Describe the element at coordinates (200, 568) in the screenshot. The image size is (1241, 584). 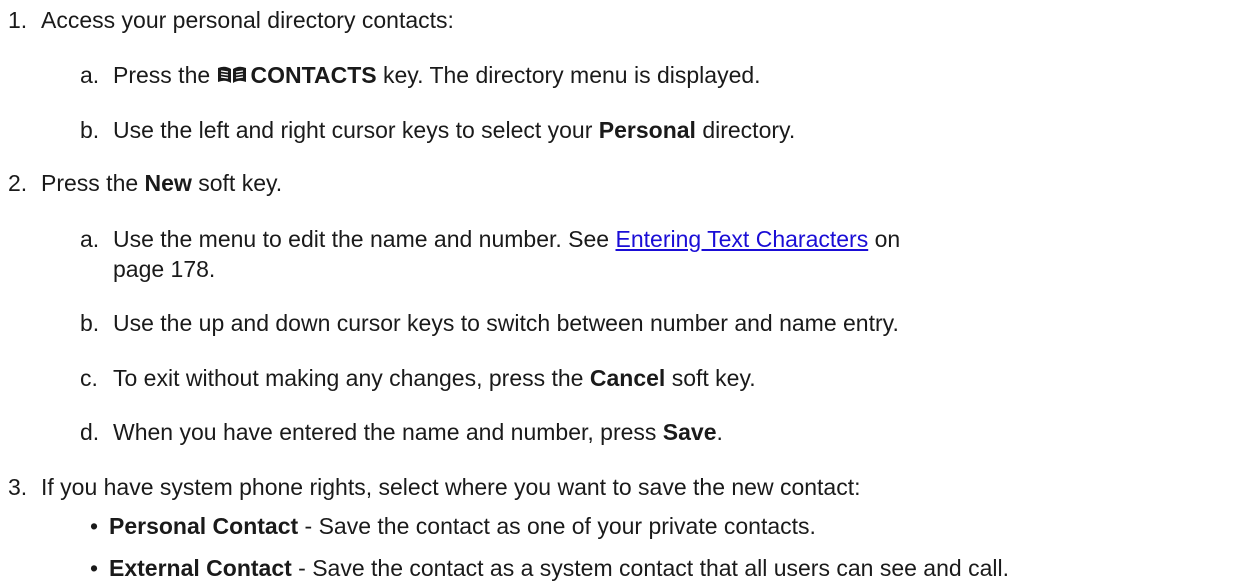
I see `external-contact-label: External Contact` at that location.